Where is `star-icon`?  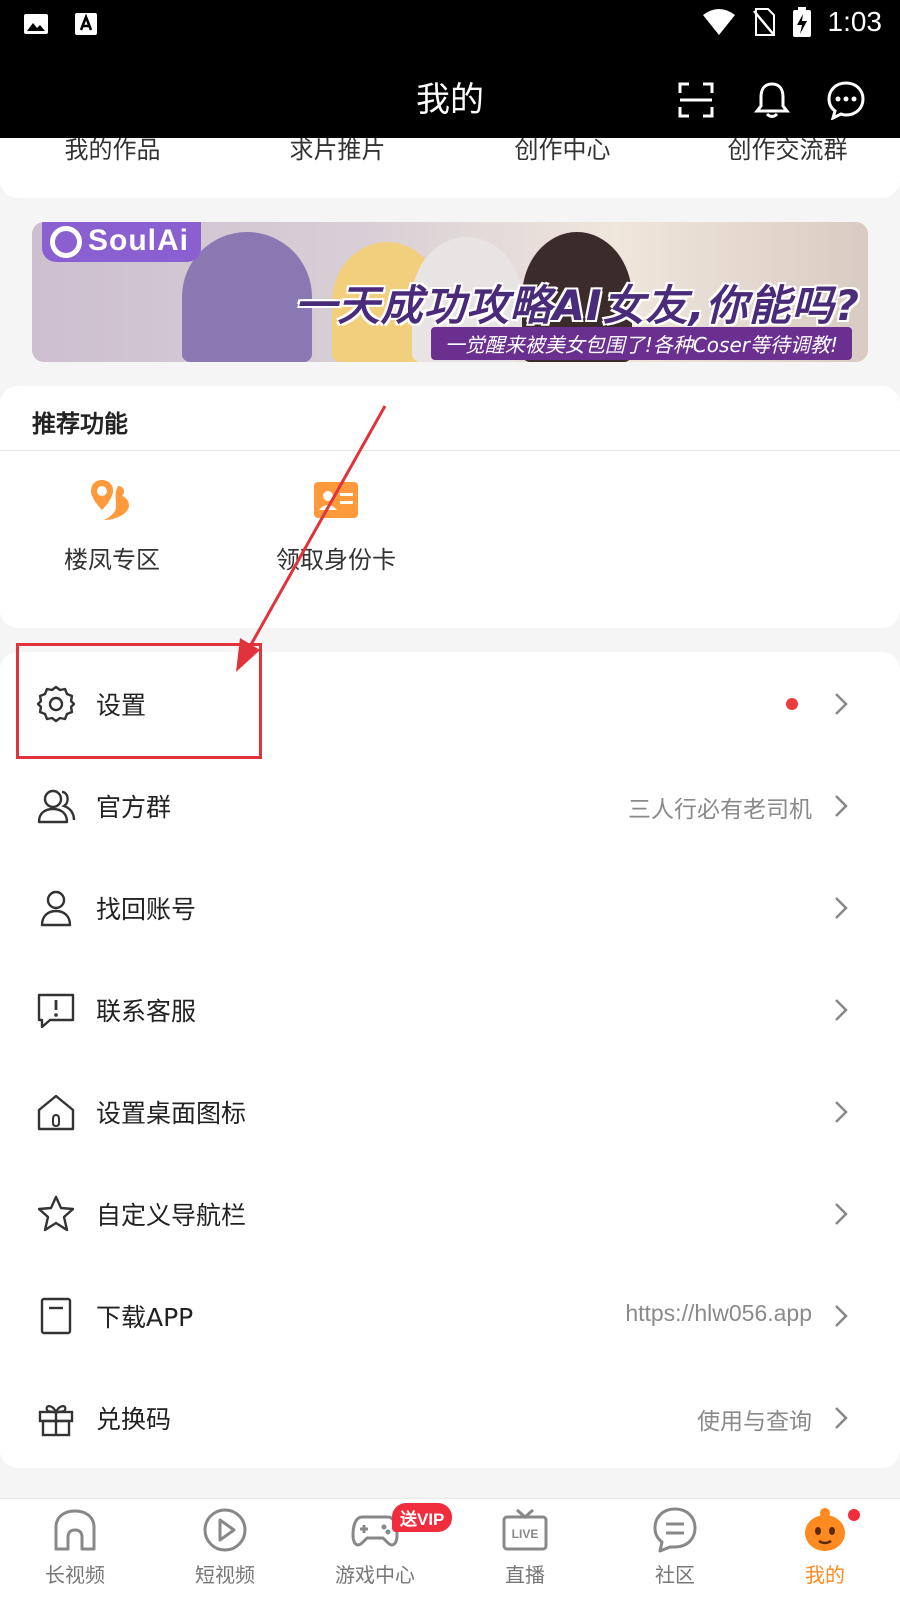
star-icon is located at coordinates (56, 1213).